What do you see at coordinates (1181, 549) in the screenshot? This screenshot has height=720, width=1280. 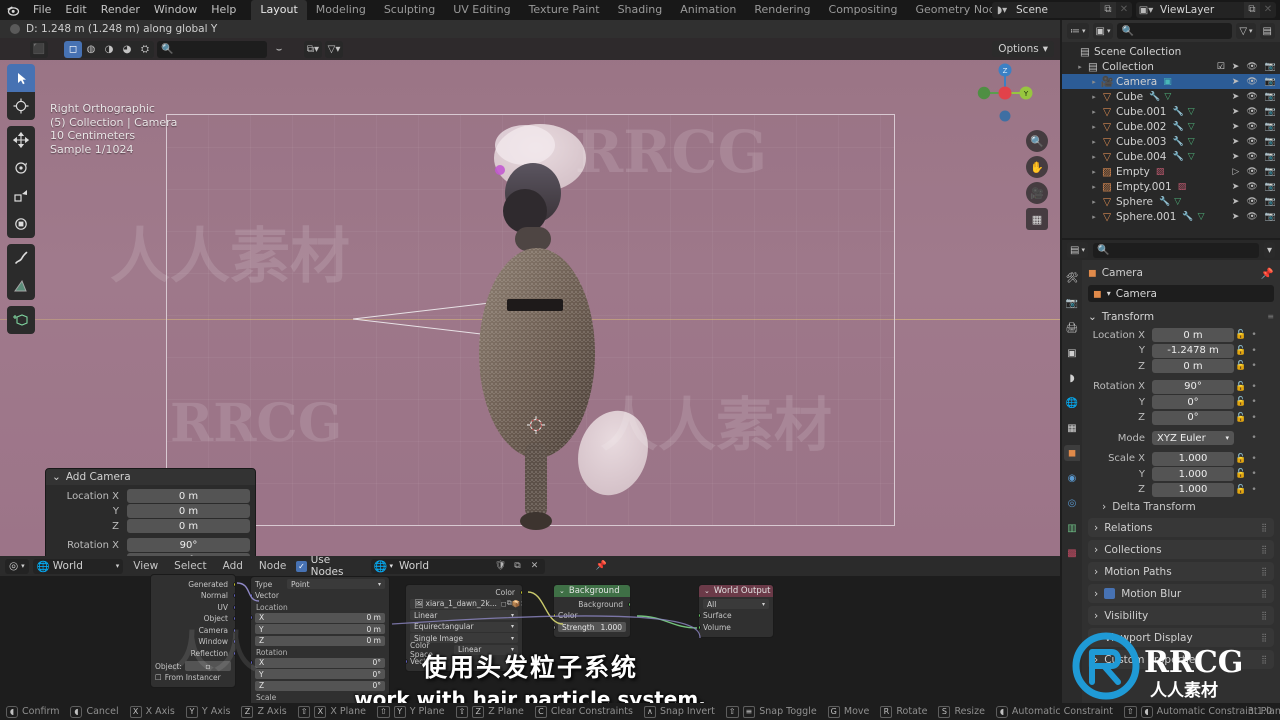 I see `panel-collections: › Collections ⣿` at bounding box center [1181, 549].